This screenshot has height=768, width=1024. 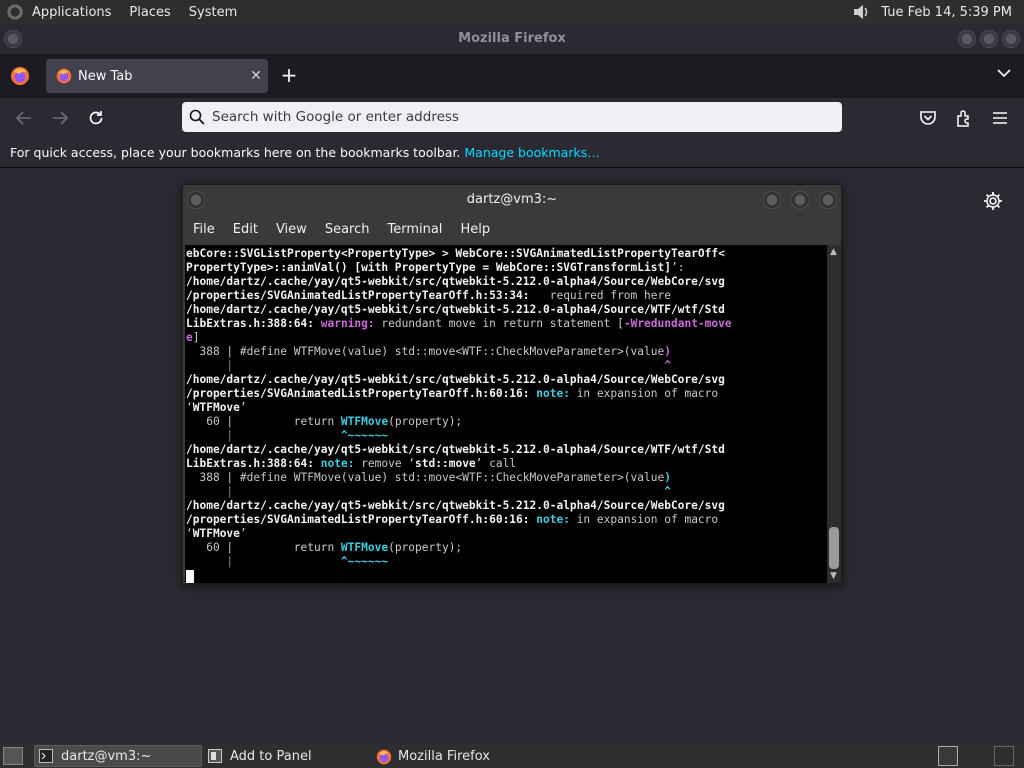 I want to click on terminal-segment: -Wredundant-move, so click(x=677, y=323).